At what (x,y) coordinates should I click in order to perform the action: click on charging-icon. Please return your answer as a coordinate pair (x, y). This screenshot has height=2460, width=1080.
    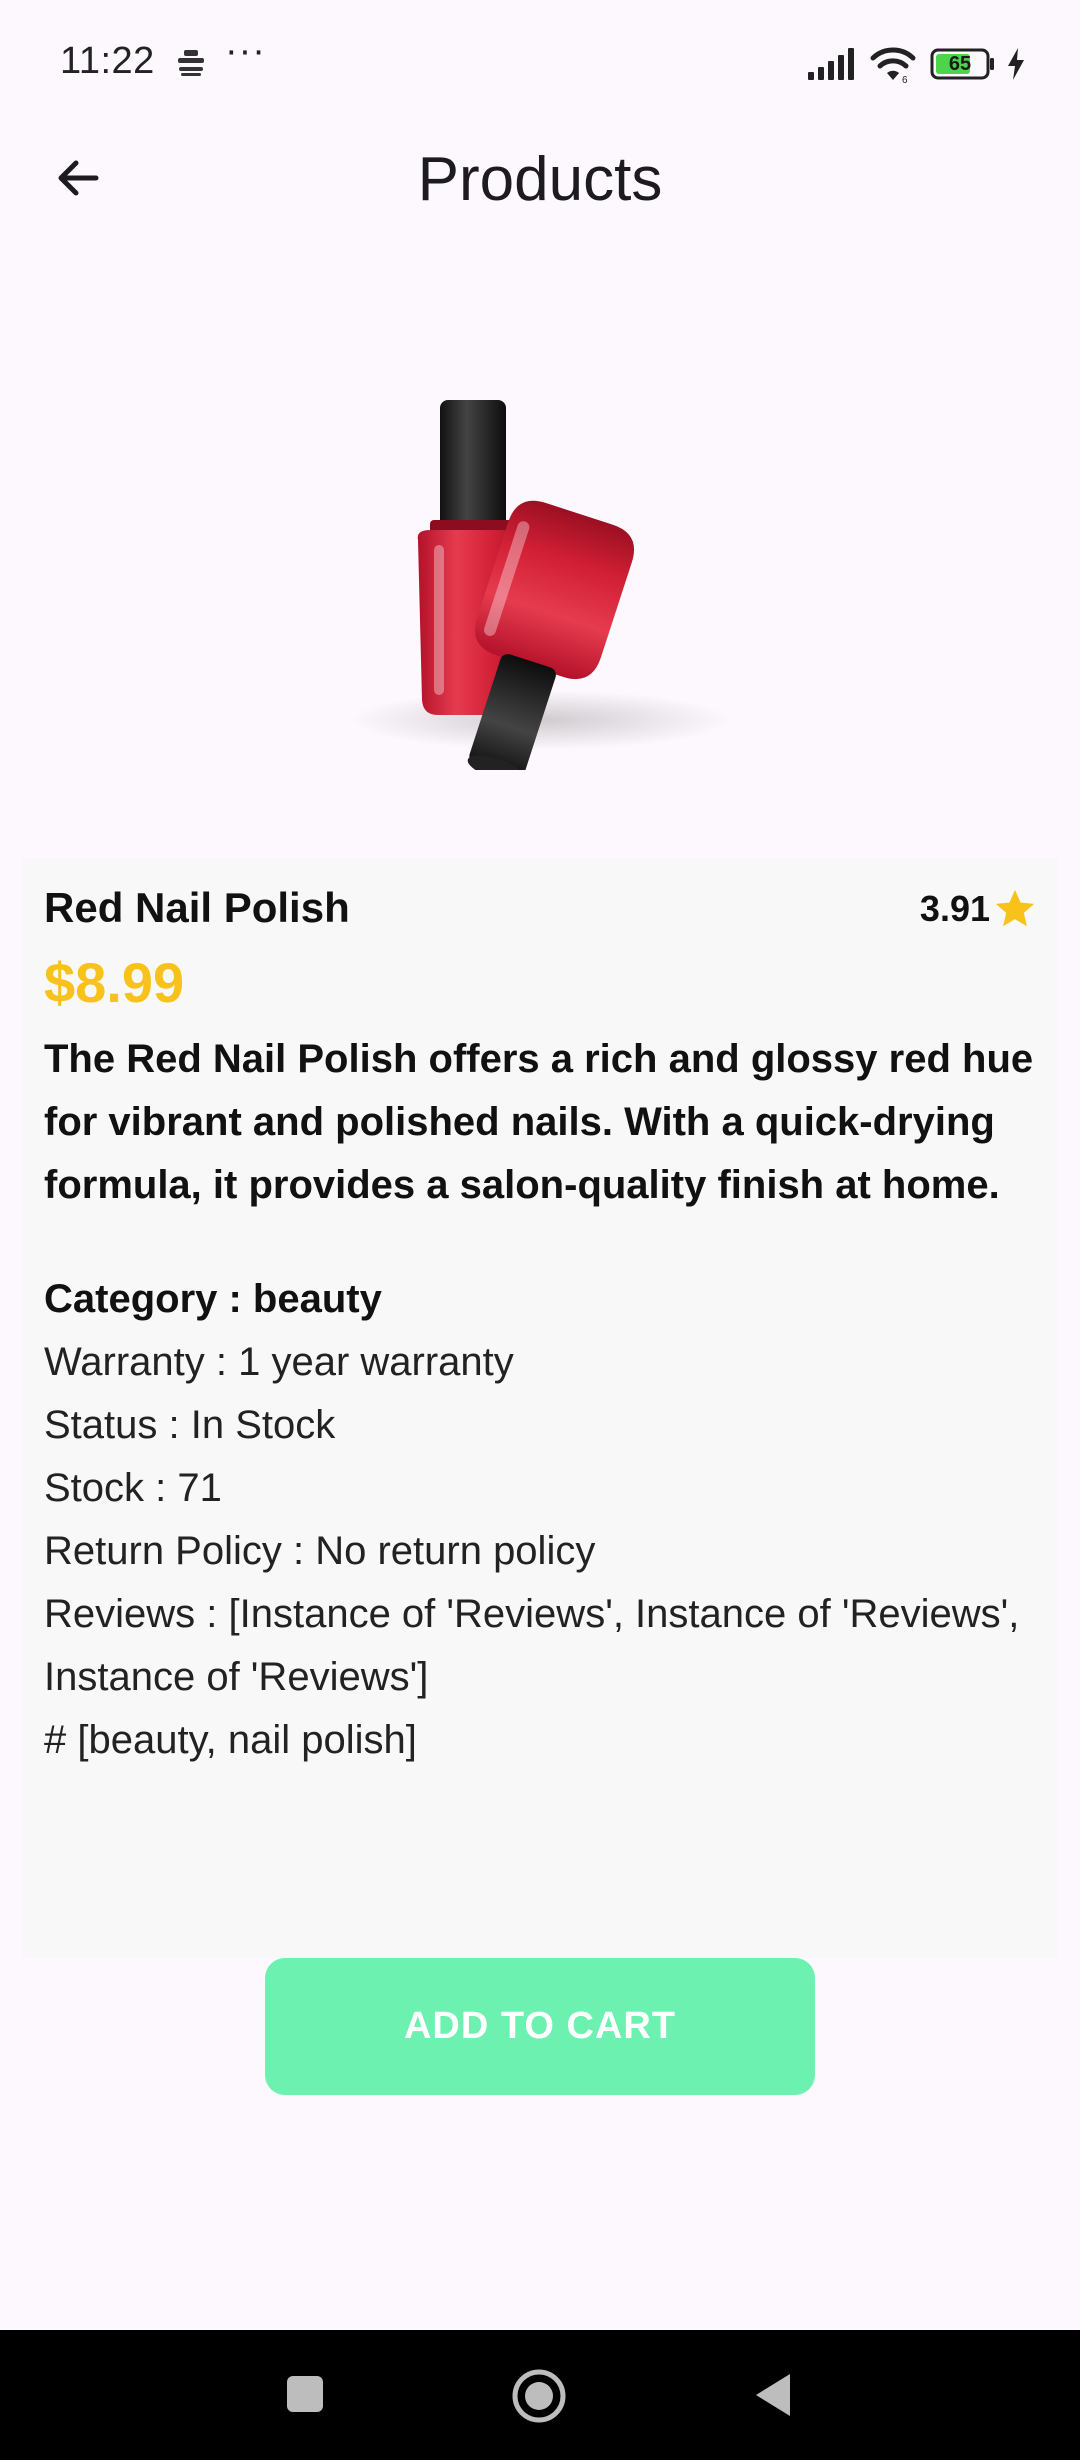
    Looking at the image, I should click on (1016, 64).